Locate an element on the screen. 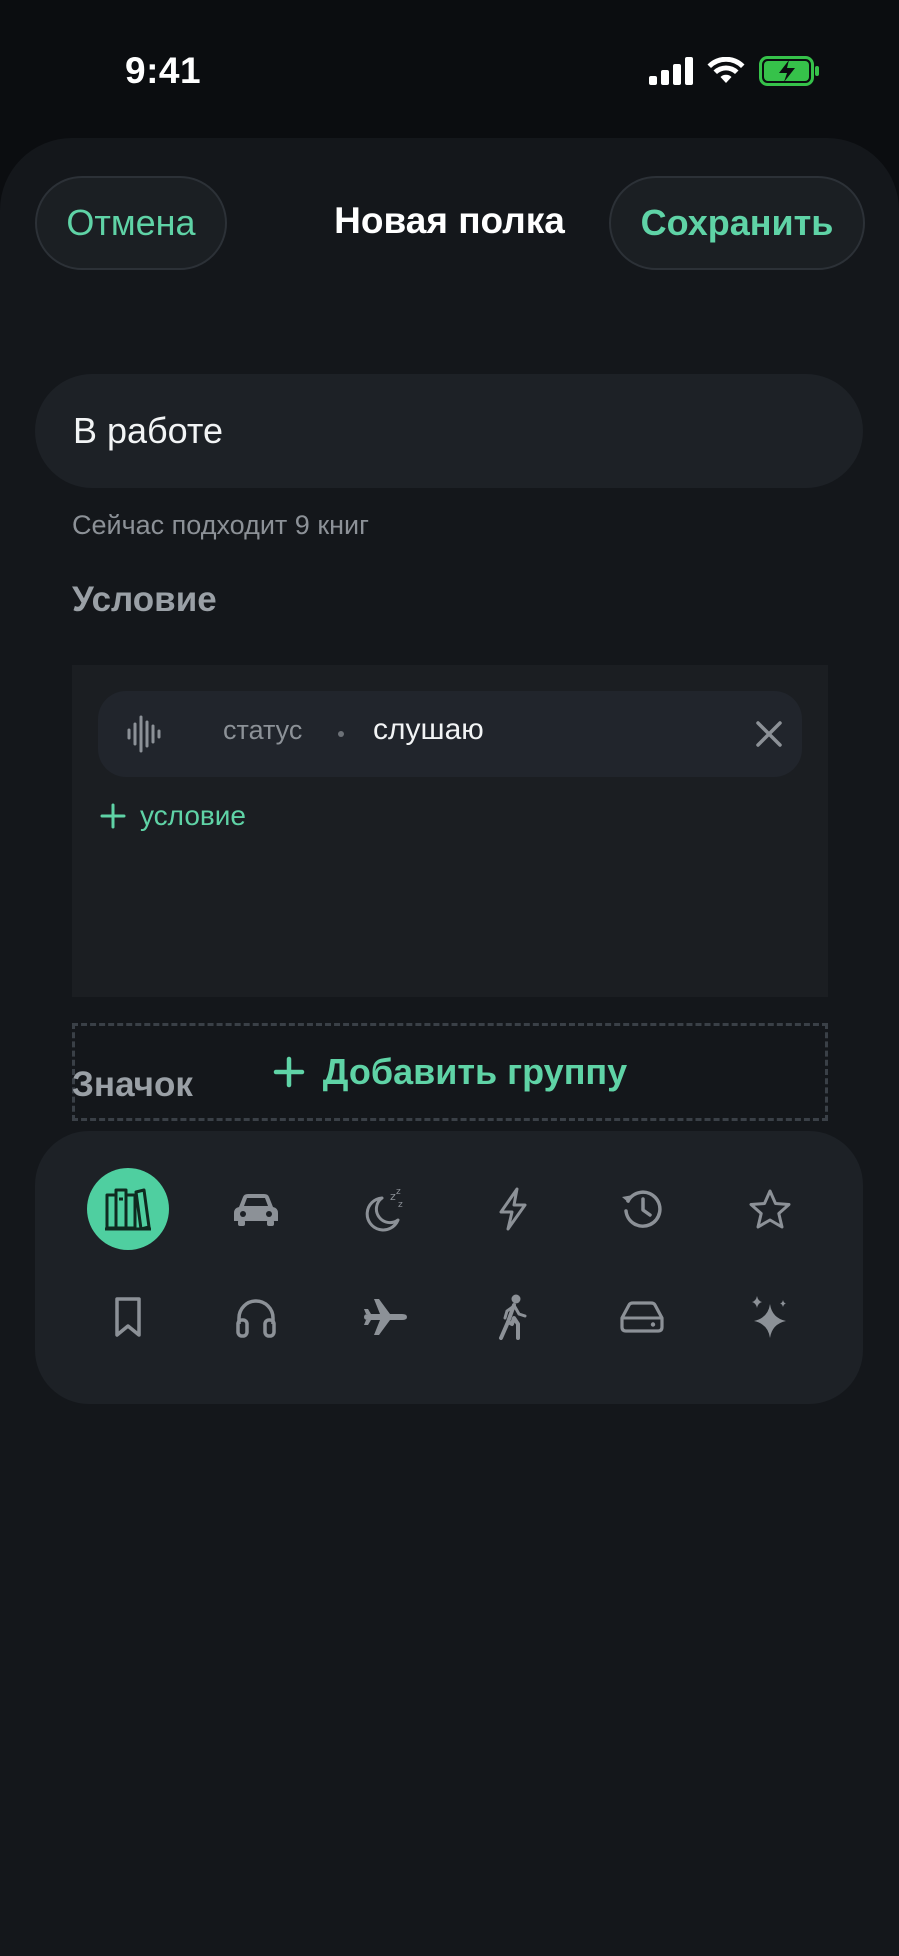  rule-separator-dot is located at coordinates (341, 734).